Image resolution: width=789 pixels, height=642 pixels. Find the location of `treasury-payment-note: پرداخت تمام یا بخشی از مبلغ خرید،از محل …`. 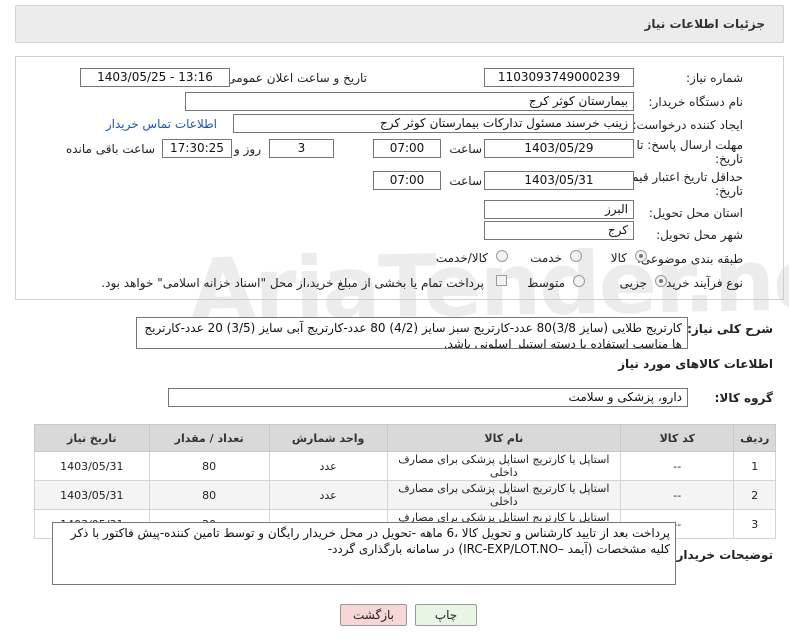

treasury-payment-note: پرداخت تمام یا بخشی از مبلغ خرید،از محل … is located at coordinates (292, 283).